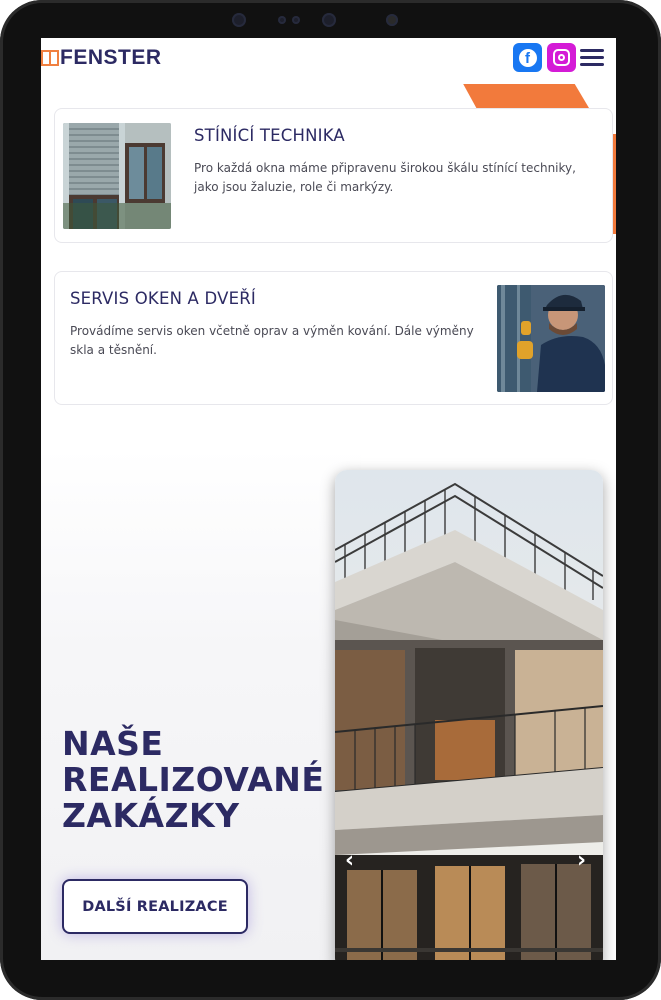 Image resolution: width=661 pixels, height=1000 pixels. I want to click on facebook-icon: f, so click(527, 57).